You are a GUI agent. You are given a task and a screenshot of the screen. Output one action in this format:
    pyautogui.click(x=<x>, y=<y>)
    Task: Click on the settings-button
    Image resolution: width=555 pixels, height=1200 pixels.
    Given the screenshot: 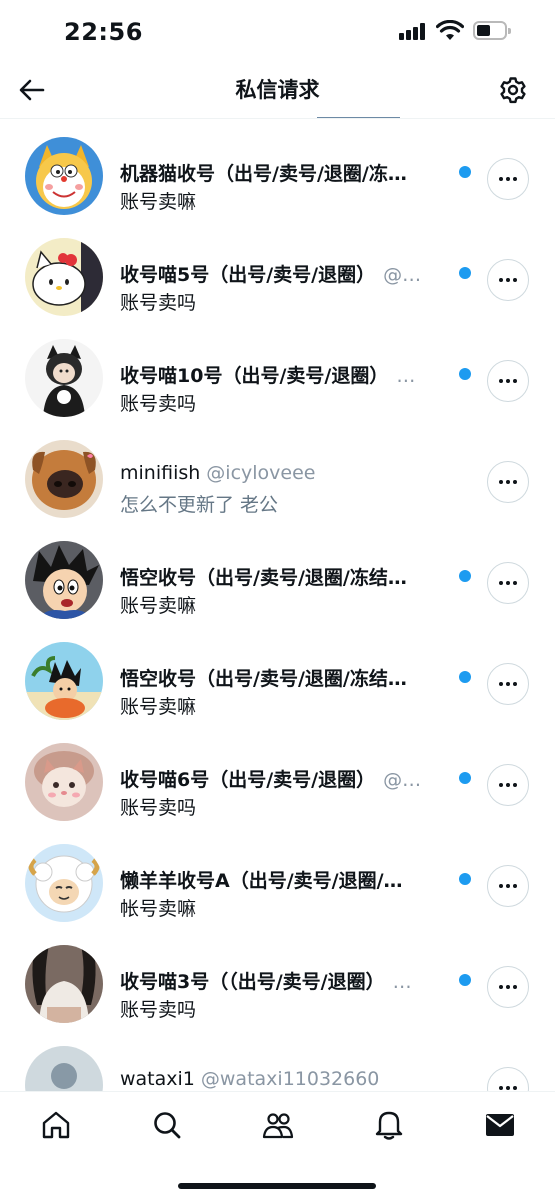 What is the action you would take?
    pyautogui.click(x=513, y=90)
    